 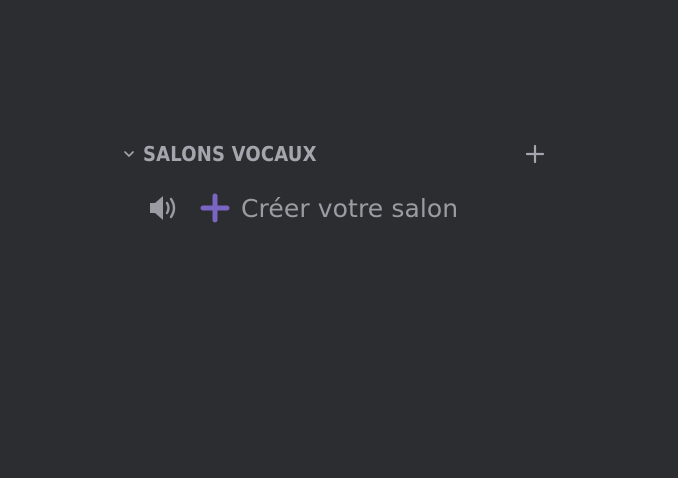 I want to click on speaker-icon, so click(x=165, y=208).